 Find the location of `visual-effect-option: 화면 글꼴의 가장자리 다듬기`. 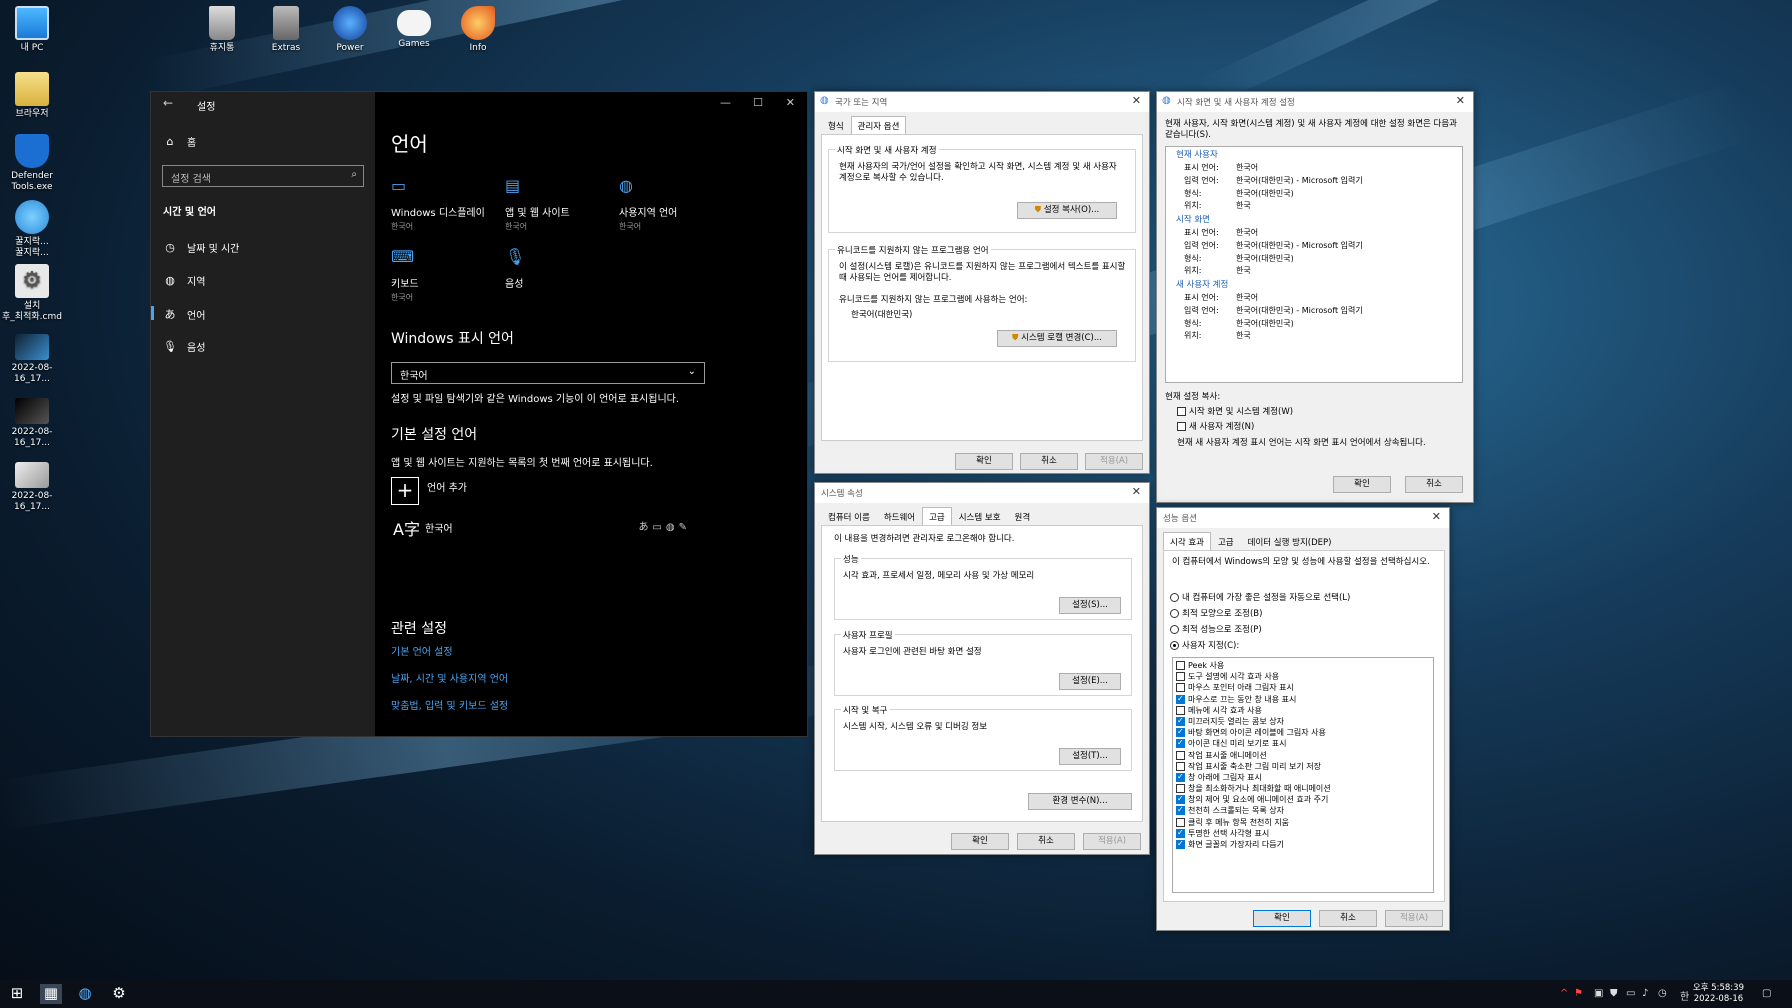

visual-effect-option: 화면 글꼴의 가장자리 다듬기 is located at coordinates (1303, 844).